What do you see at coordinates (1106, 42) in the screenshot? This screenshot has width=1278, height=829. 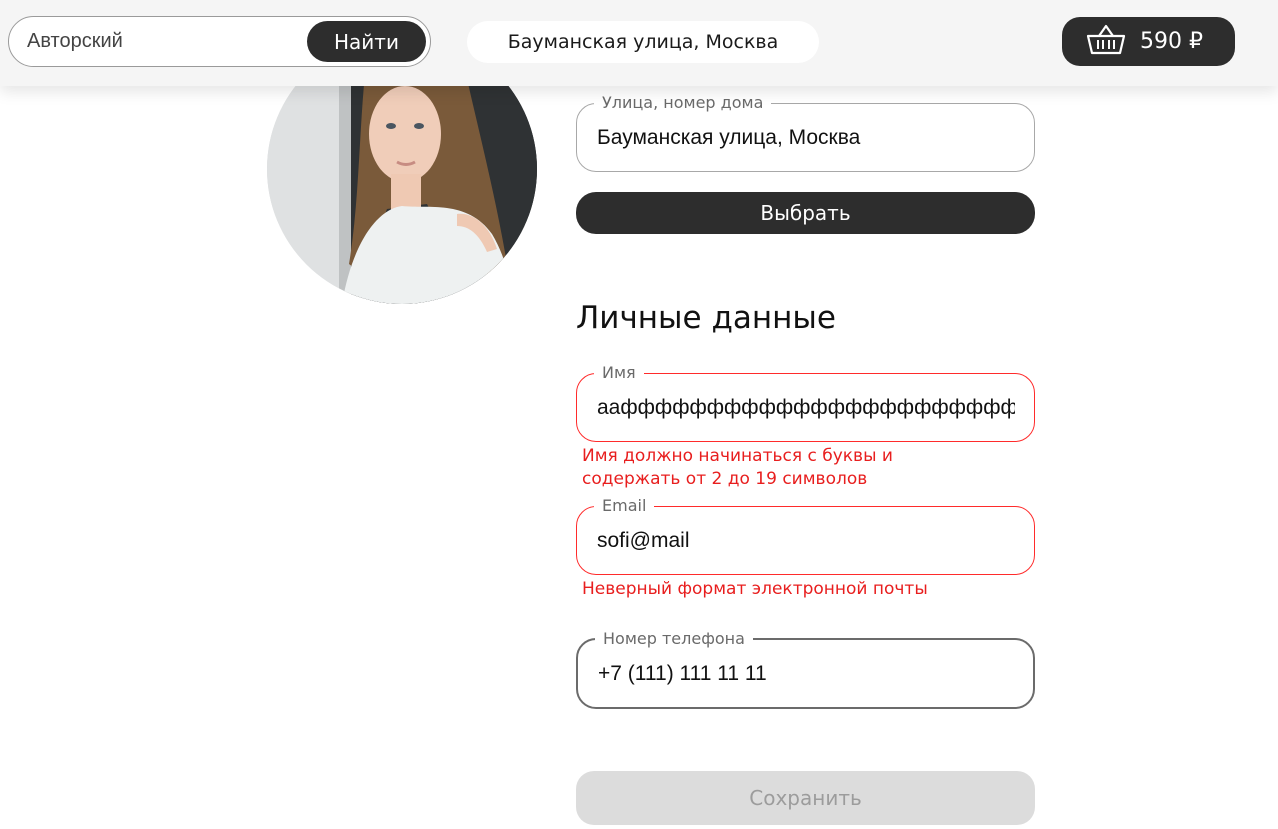 I see `basket-icon` at bounding box center [1106, 42].